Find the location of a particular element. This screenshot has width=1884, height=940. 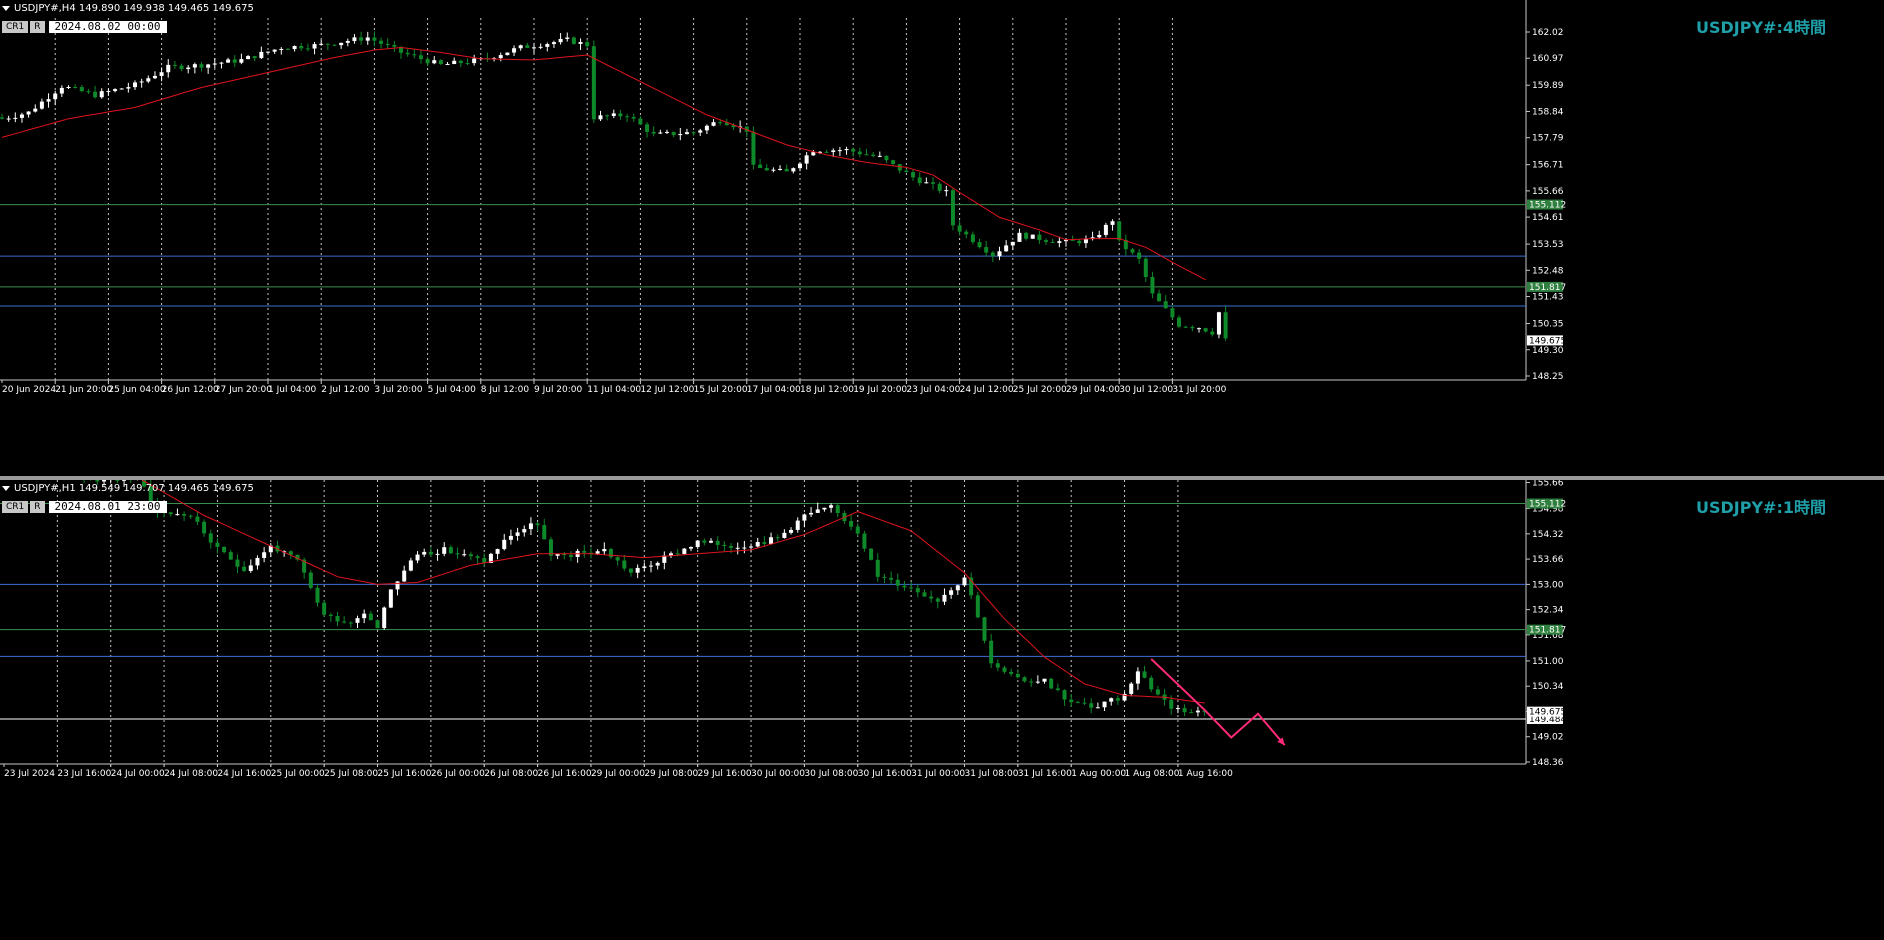

price-tick-label: 160.97 is located at coordinates (1548, 59).